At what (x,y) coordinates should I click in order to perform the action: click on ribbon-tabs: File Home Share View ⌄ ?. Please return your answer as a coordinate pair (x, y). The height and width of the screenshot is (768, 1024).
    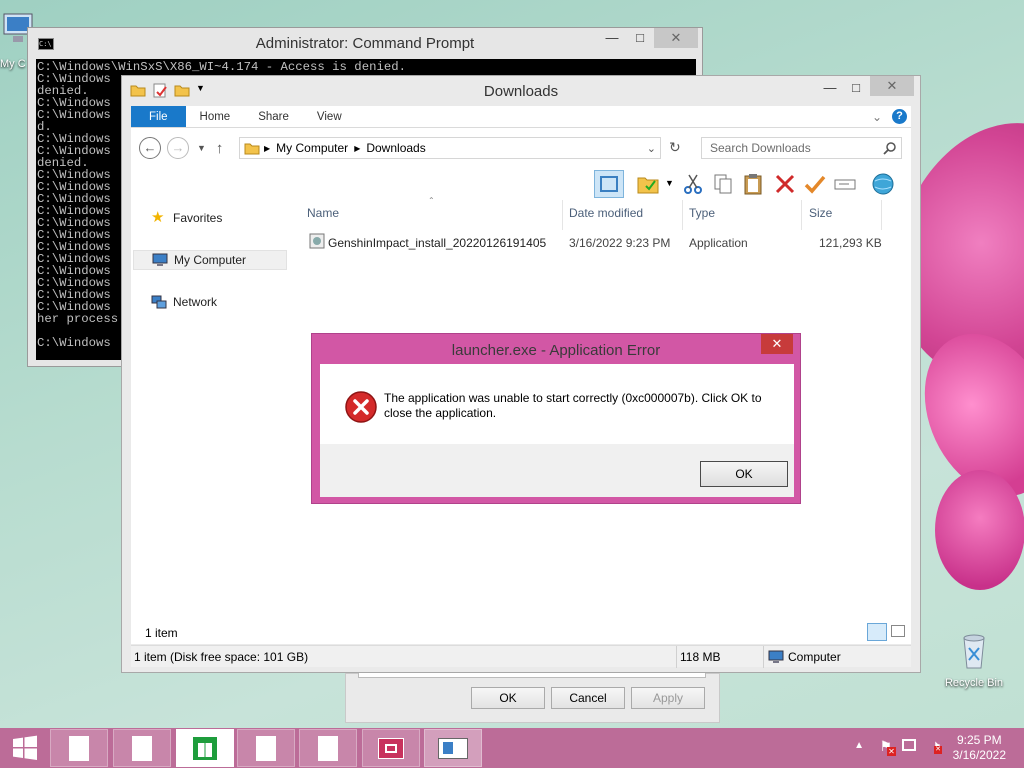
    Looking at the image, I should click on (521, 117).